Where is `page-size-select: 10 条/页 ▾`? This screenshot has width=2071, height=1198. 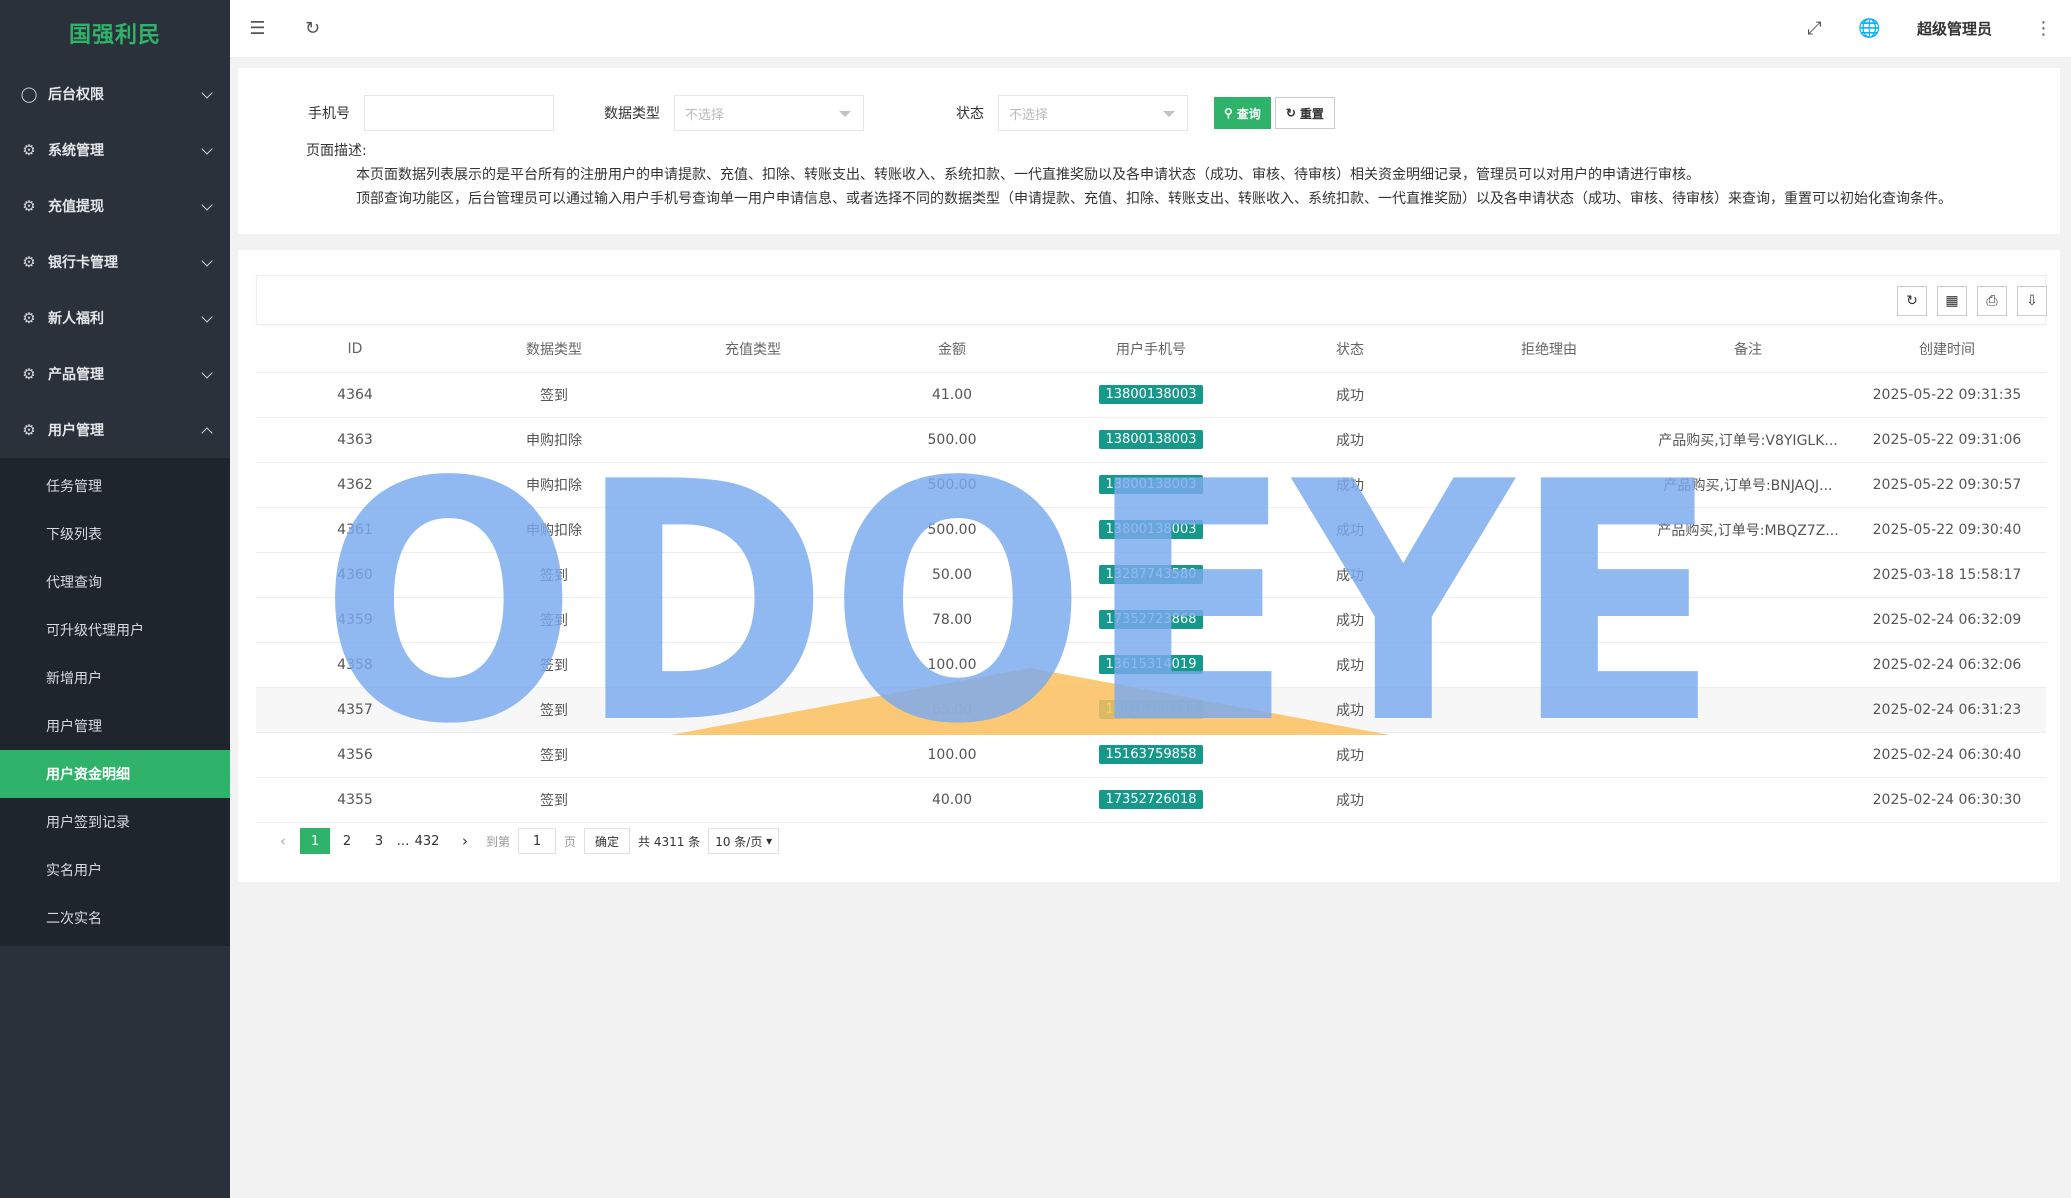
page-size-select: 10 条/页 ▾ is located at coordinates (744, 841).